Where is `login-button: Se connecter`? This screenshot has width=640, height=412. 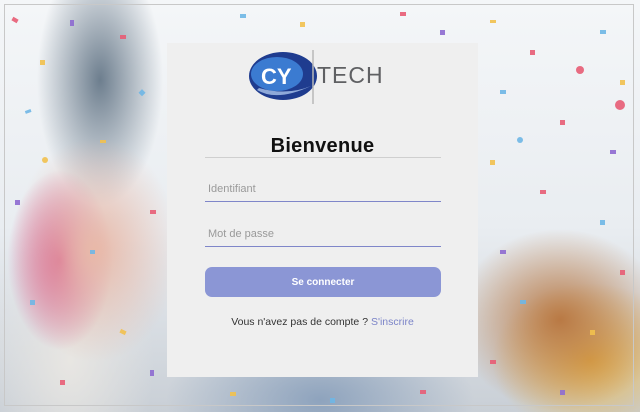 login-button: Se connecter is located at coordinates (323, 282).